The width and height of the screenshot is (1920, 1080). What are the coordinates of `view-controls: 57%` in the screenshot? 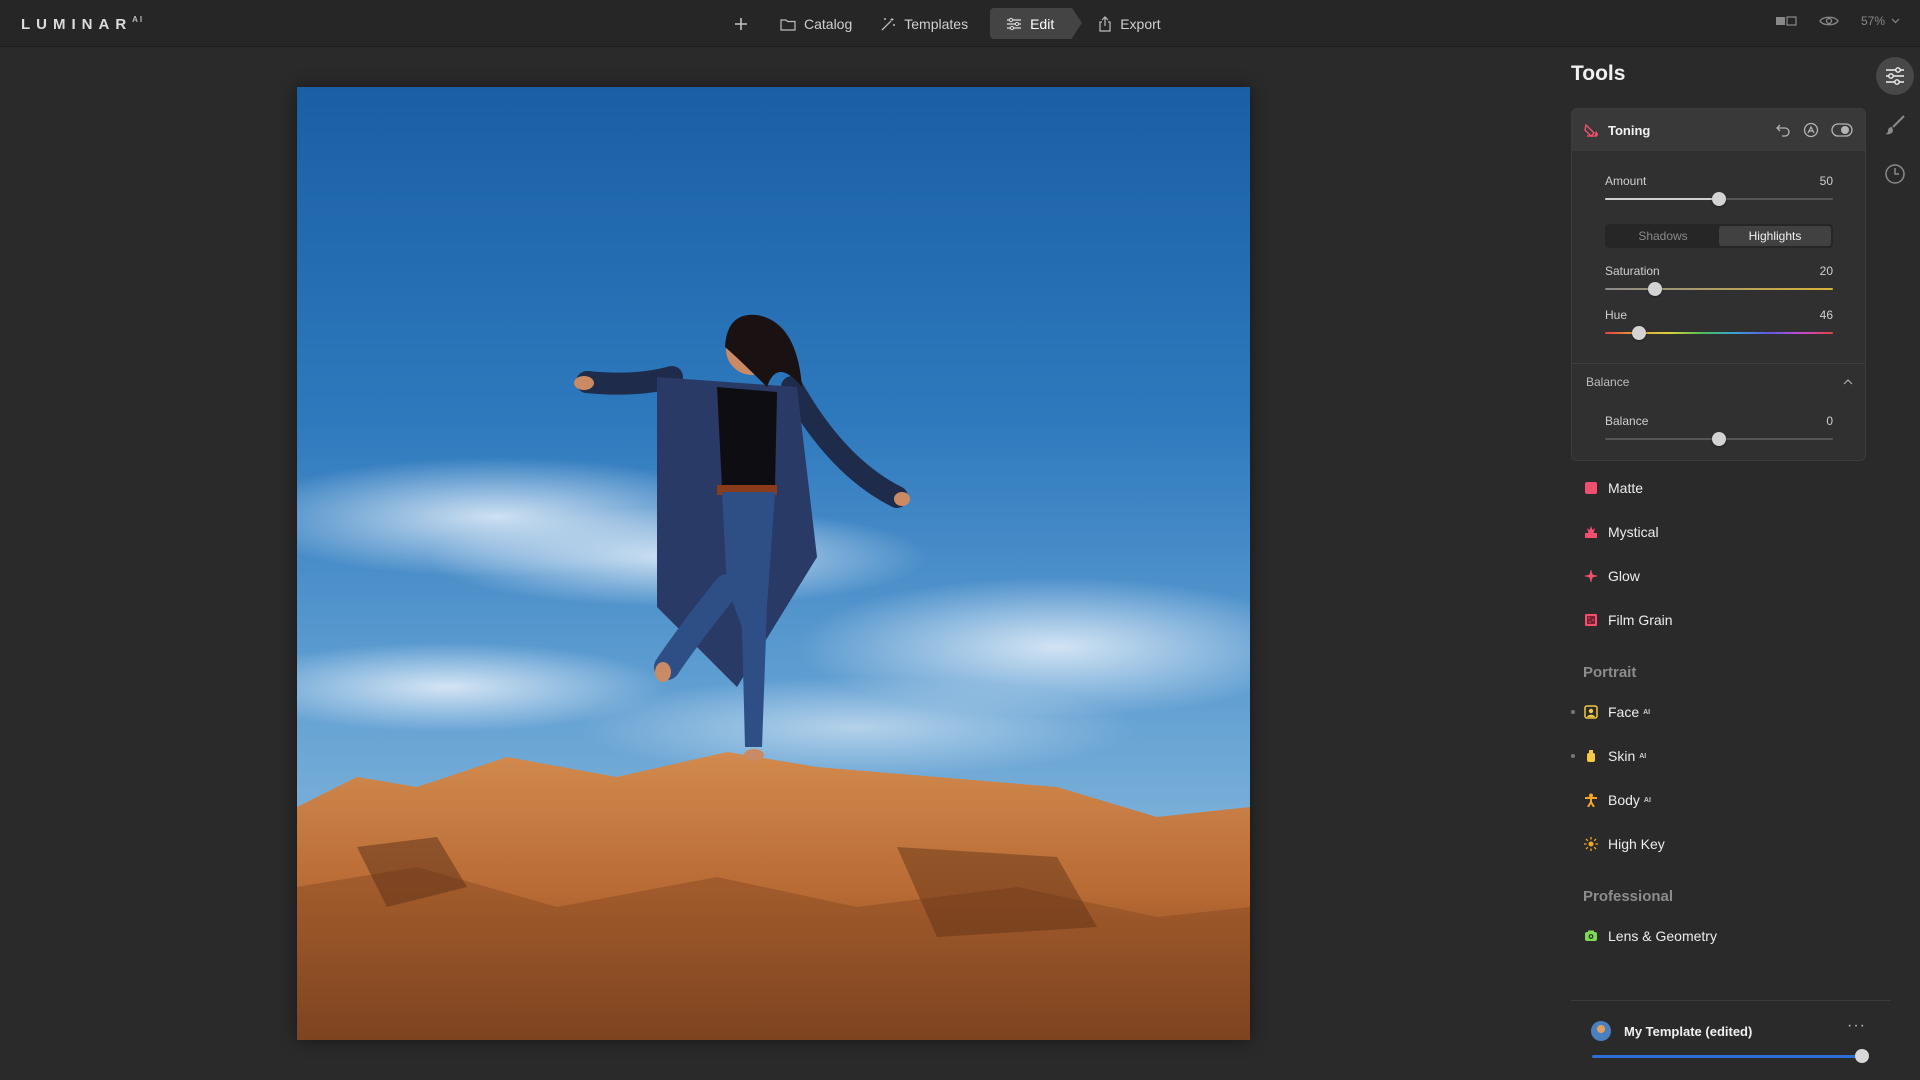 It's located at (1837, 21).